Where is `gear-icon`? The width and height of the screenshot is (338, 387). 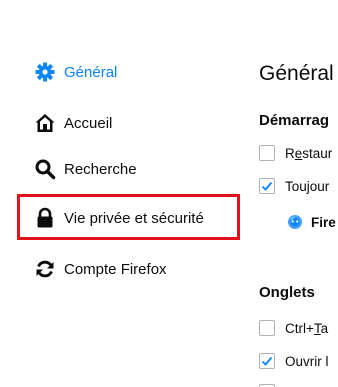
gear-icon is located at coordinates (45, 72).